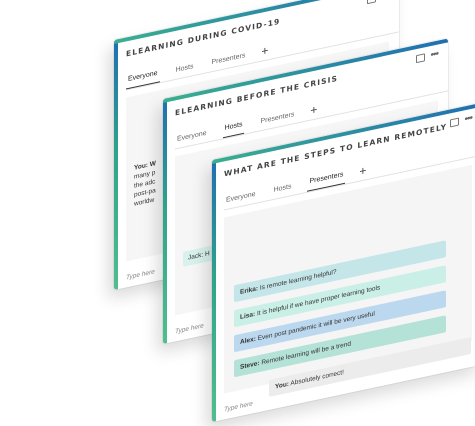  What do you see at coordinates (250, 365) in the screenshot?
I see `message-author: Steve:` at bounding box center [250, 365].